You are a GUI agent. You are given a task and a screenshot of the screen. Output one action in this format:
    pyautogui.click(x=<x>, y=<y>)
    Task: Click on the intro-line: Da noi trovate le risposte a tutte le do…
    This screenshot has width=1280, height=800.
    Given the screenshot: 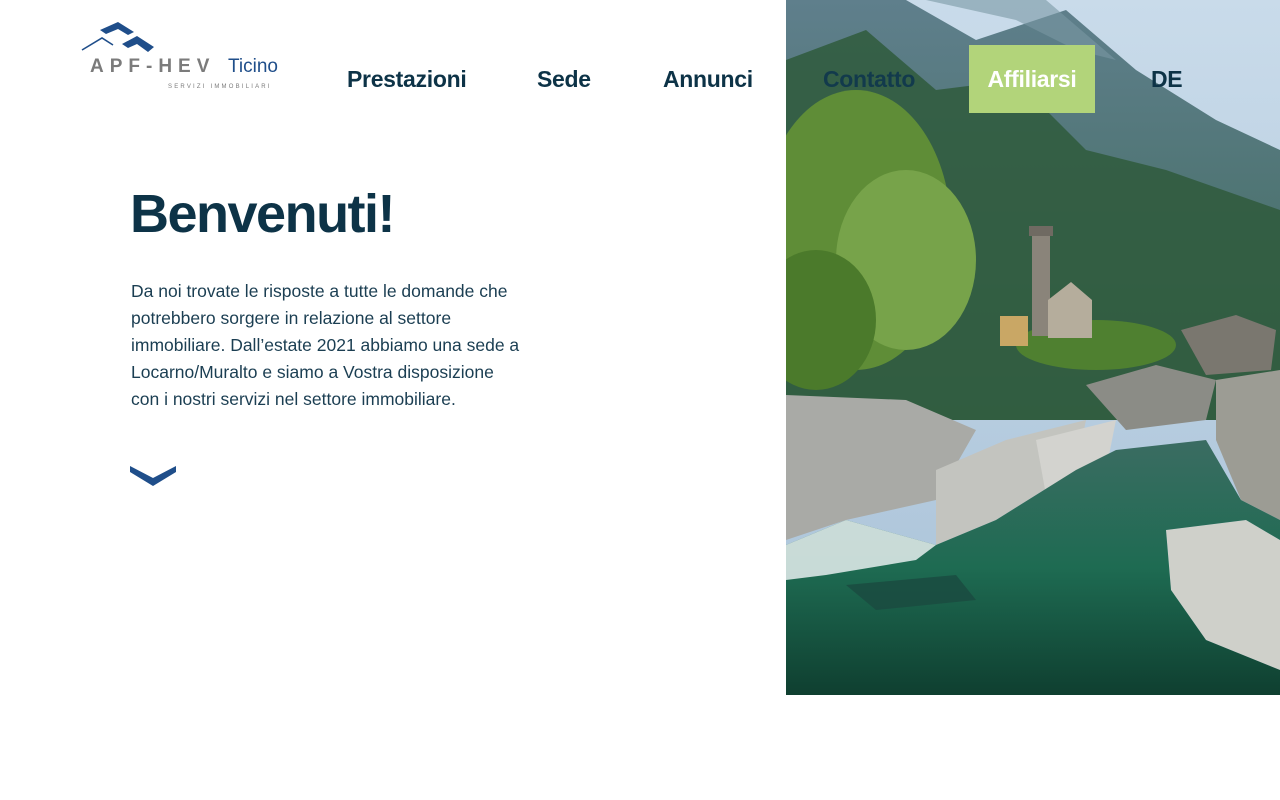 What is the action you would take?
    pyautogui.click(x=319, y=291)
    